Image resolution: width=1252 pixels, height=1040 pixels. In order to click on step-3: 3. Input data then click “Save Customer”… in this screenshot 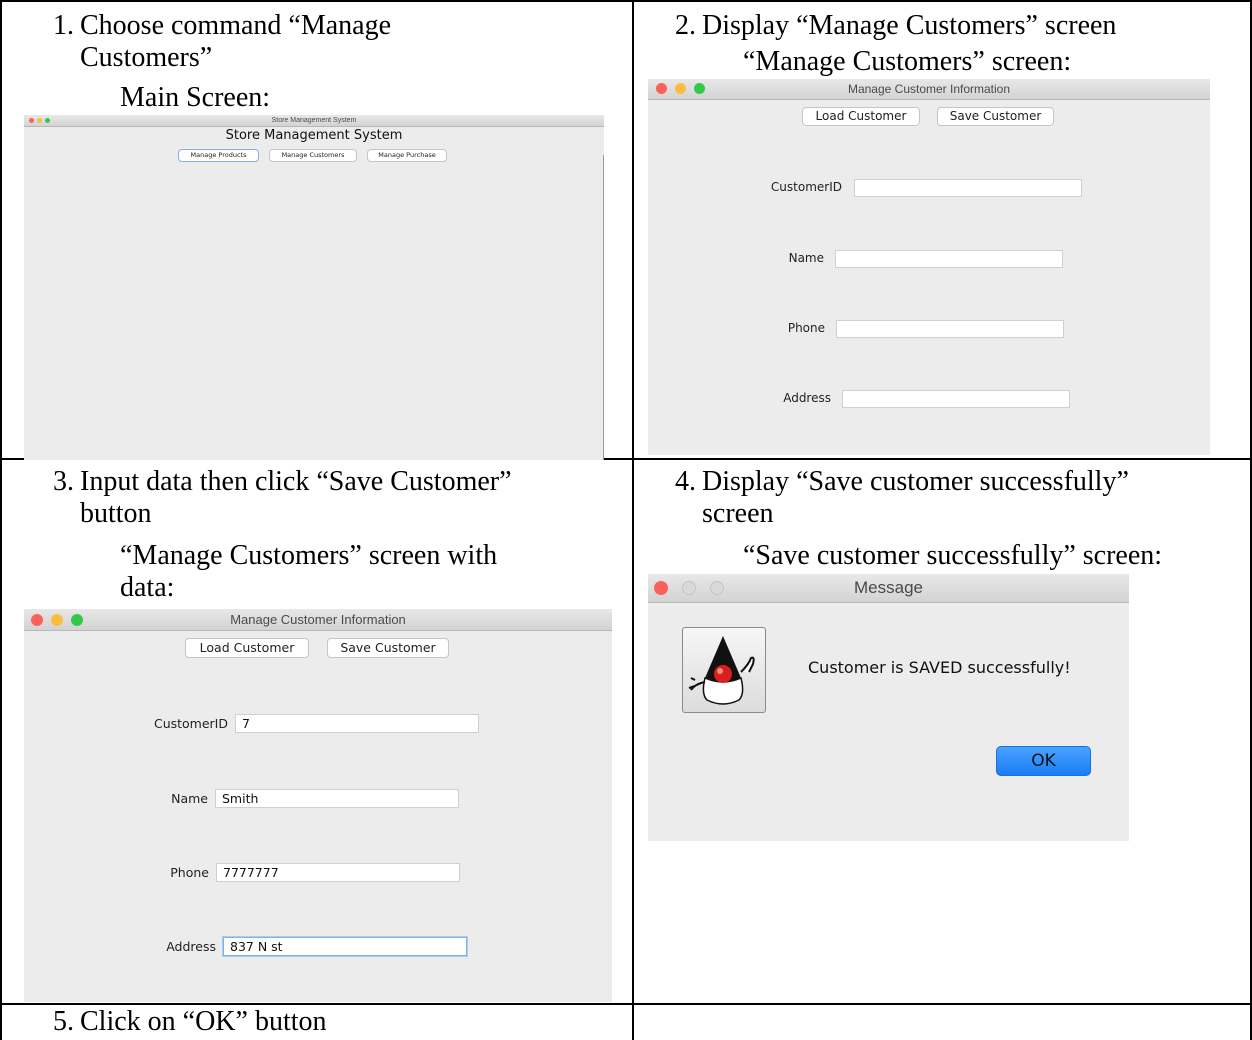, I will do `click(329, 501)`.